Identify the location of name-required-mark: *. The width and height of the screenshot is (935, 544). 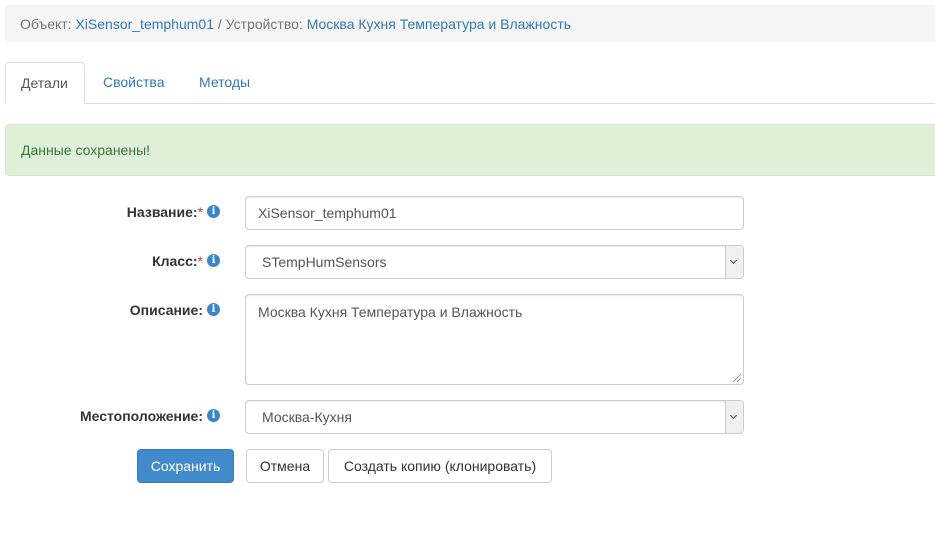
(200, 212).